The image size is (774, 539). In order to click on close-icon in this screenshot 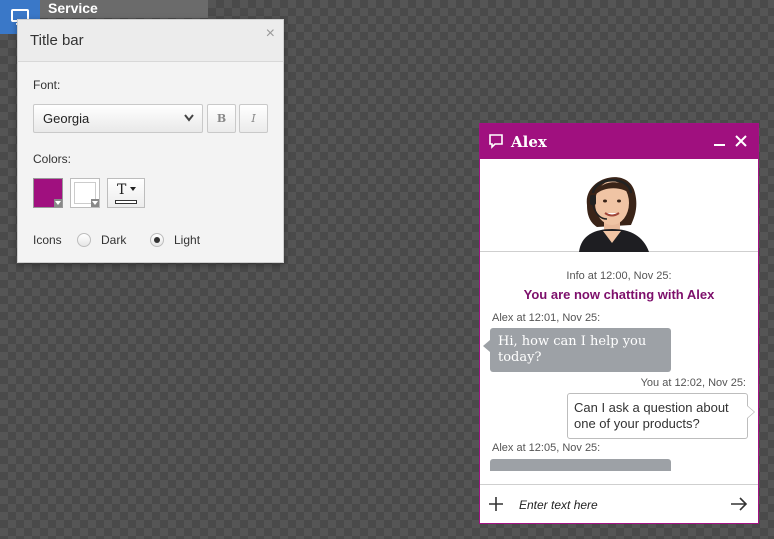, I will do `click(741, 141)`.